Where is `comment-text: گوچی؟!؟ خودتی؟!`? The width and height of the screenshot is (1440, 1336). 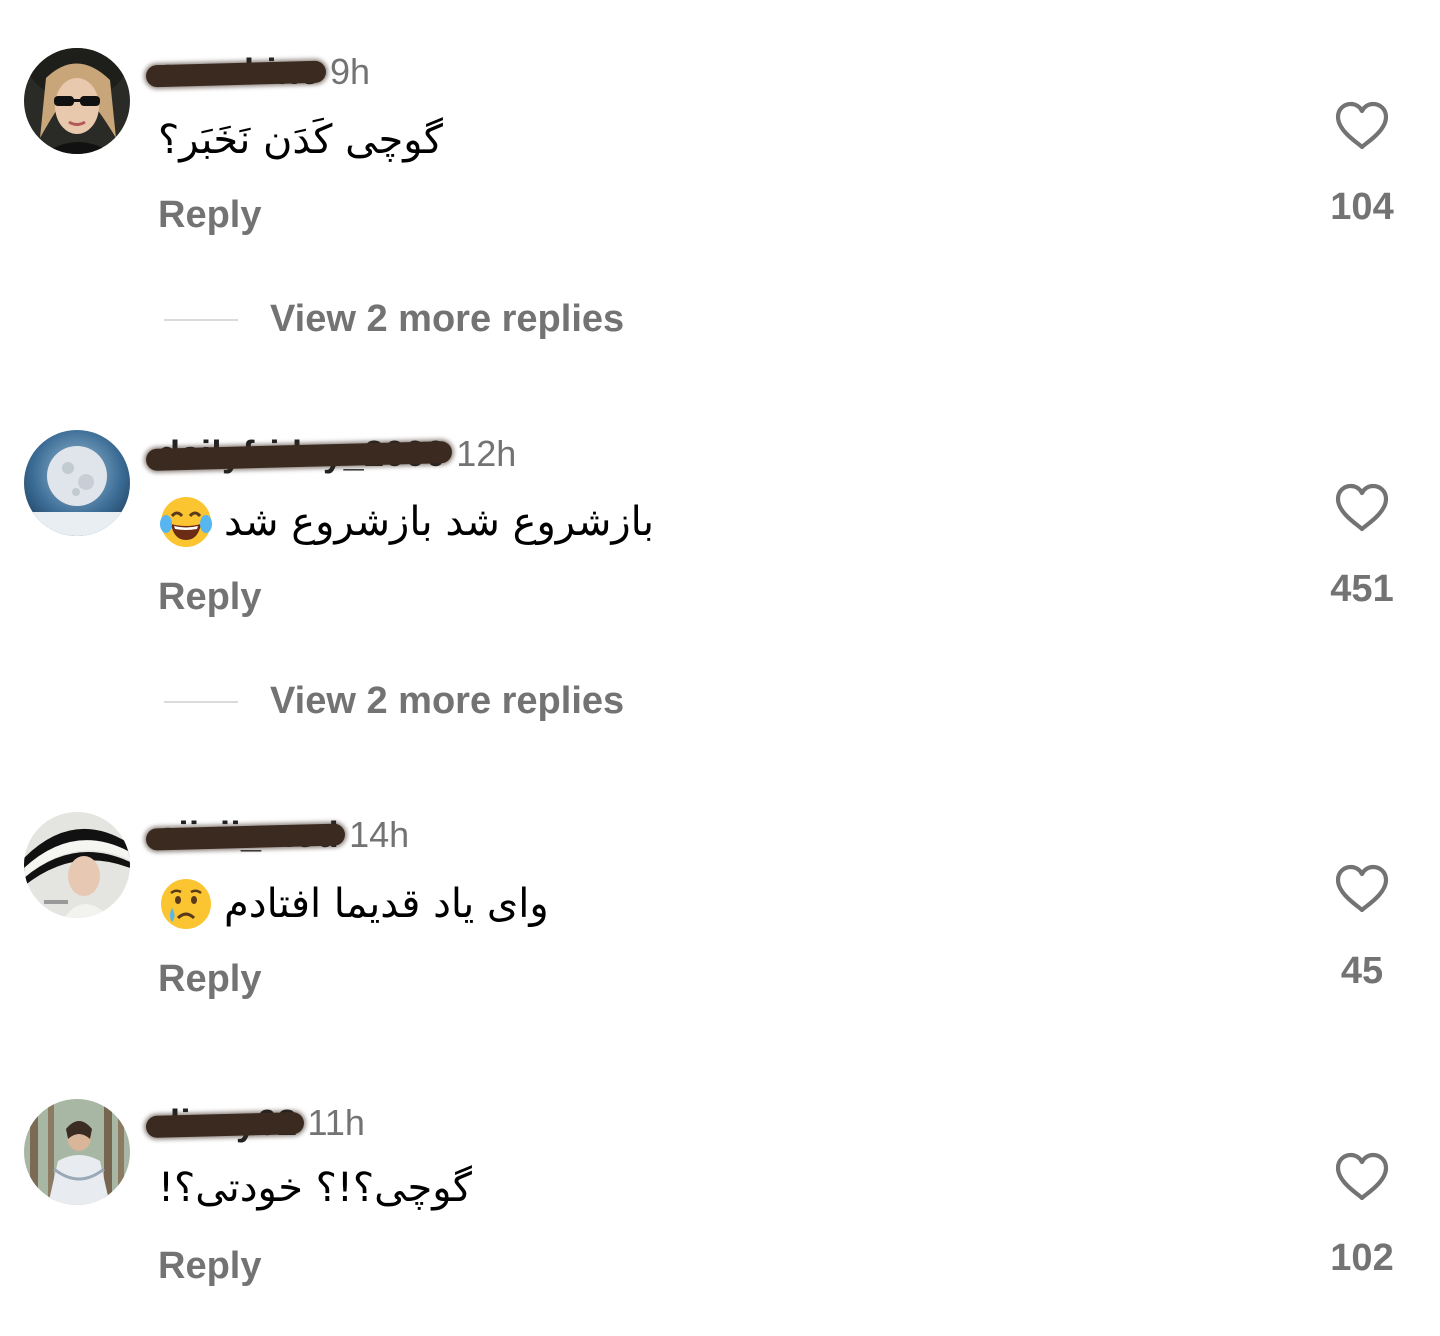 comment-text: گوچی؟!؟ خودتی؟! is located at coordinates (315, 1188).